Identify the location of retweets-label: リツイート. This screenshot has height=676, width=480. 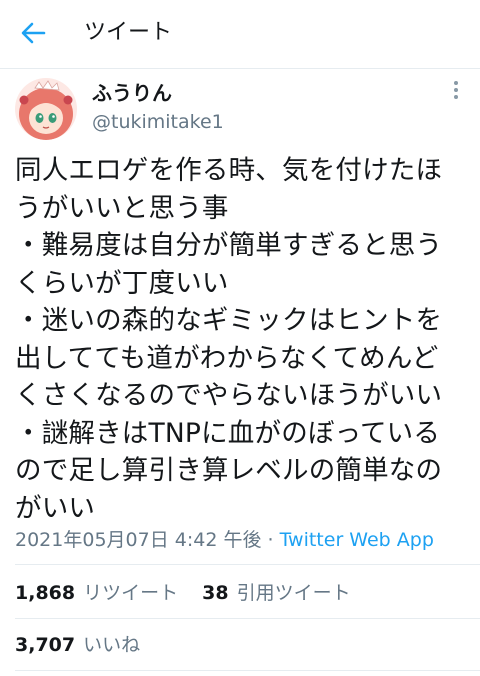
(131, 593).